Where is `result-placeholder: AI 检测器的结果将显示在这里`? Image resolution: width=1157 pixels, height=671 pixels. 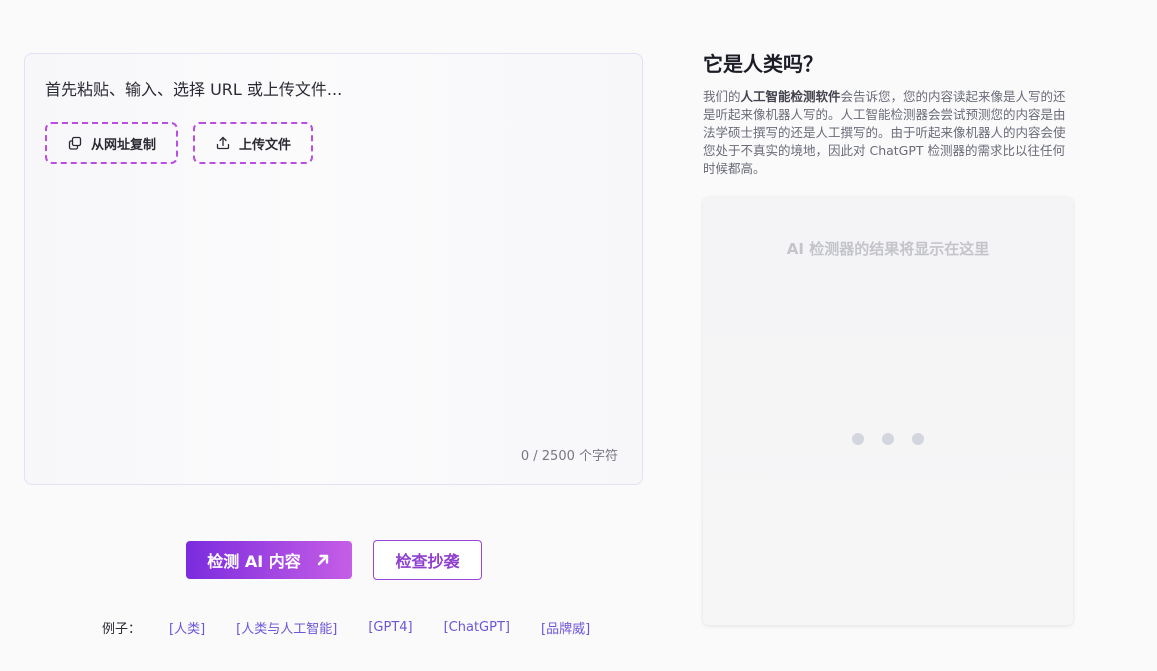 result-placeholder: AI 检测器的结果将显示在这里 is located at coordinates (888, 249).